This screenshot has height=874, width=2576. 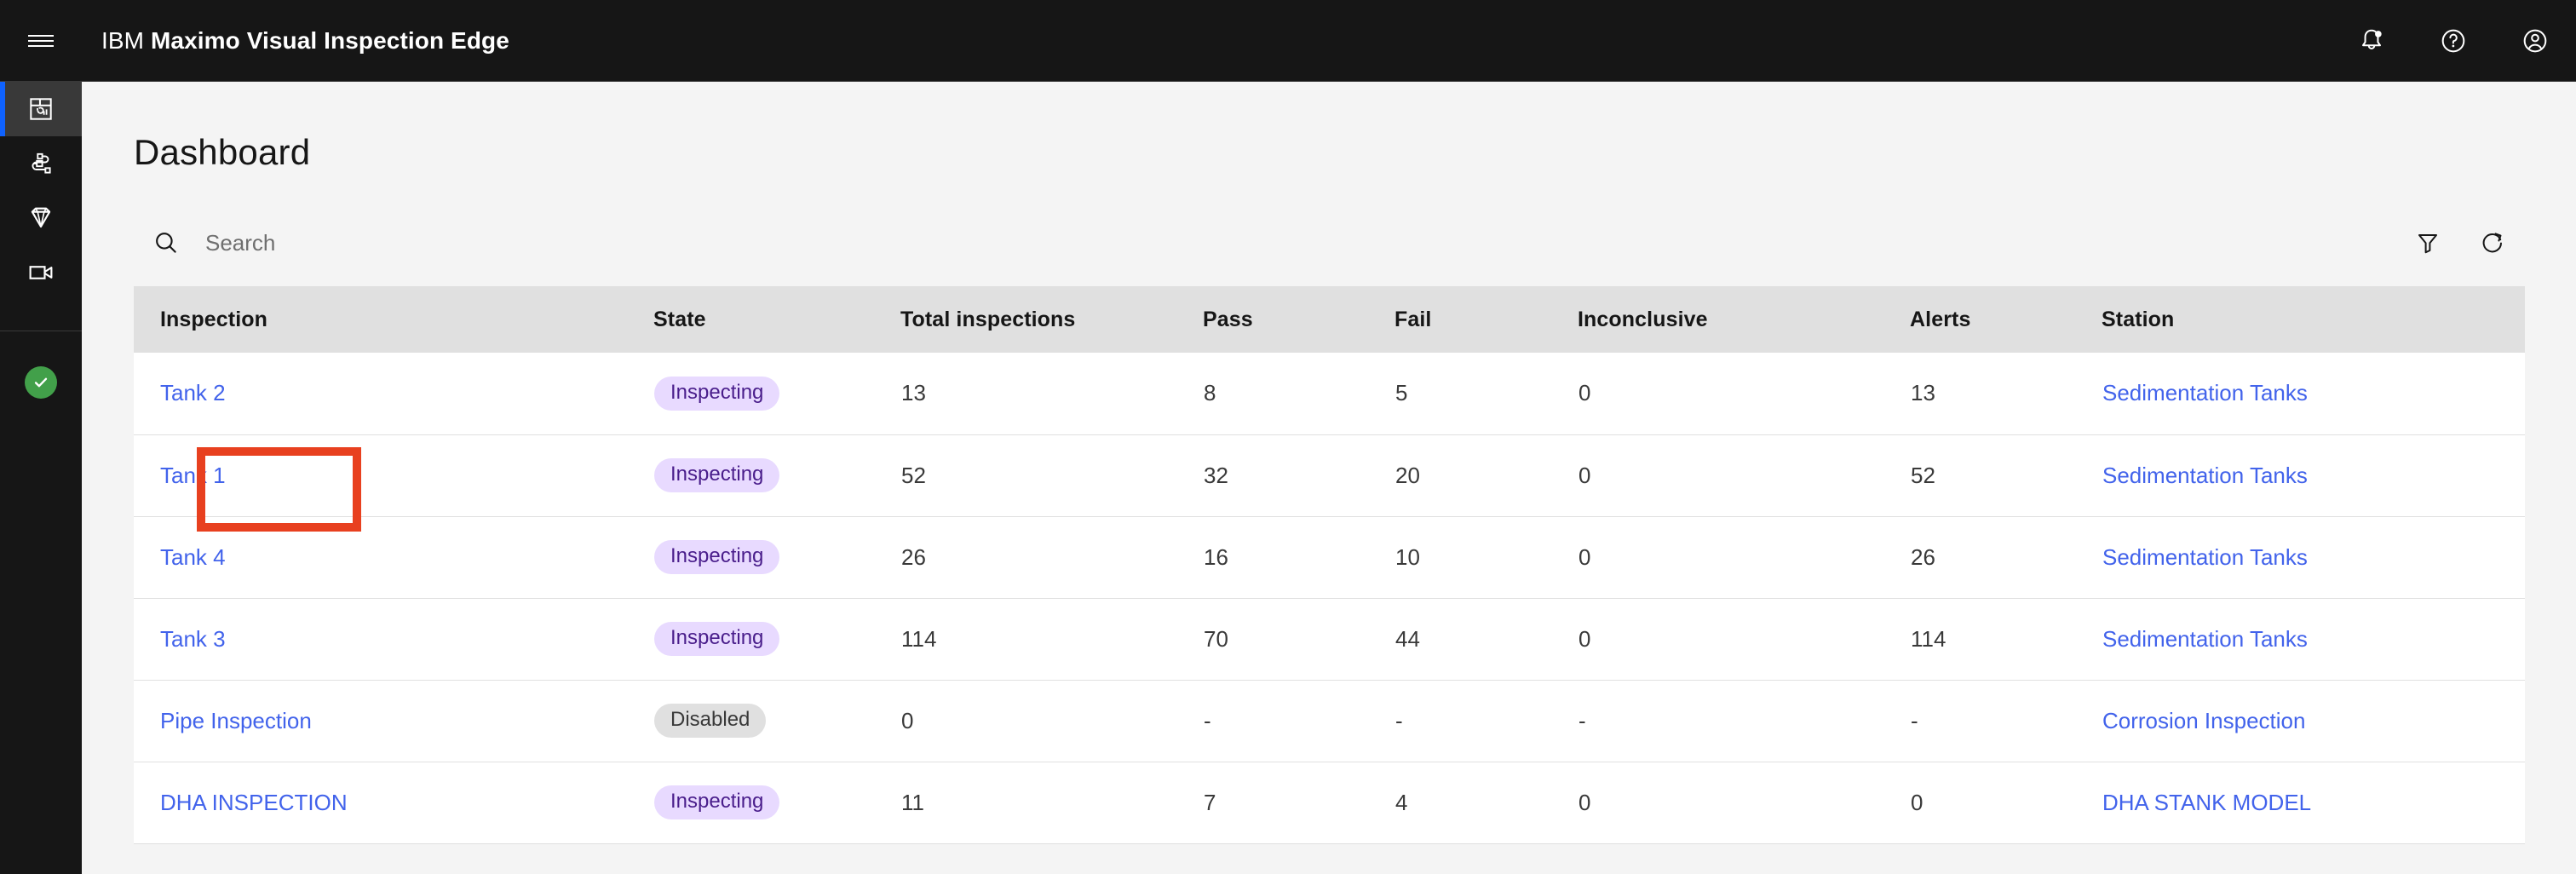 I want to click on cell-fail: 4, so click(x=1486, y=803).